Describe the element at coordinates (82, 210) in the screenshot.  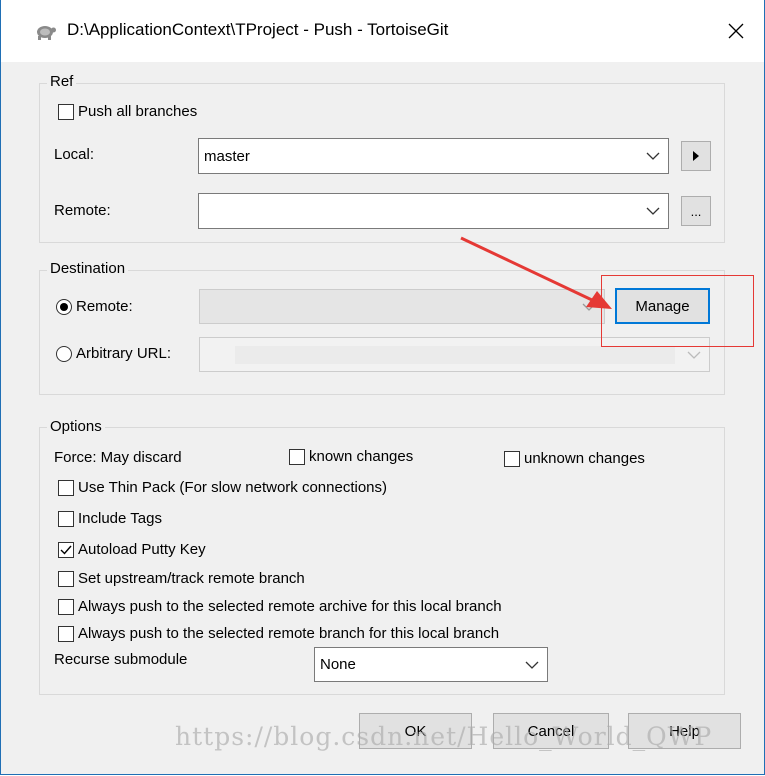
I see `remote-label: Remote:` at that location.